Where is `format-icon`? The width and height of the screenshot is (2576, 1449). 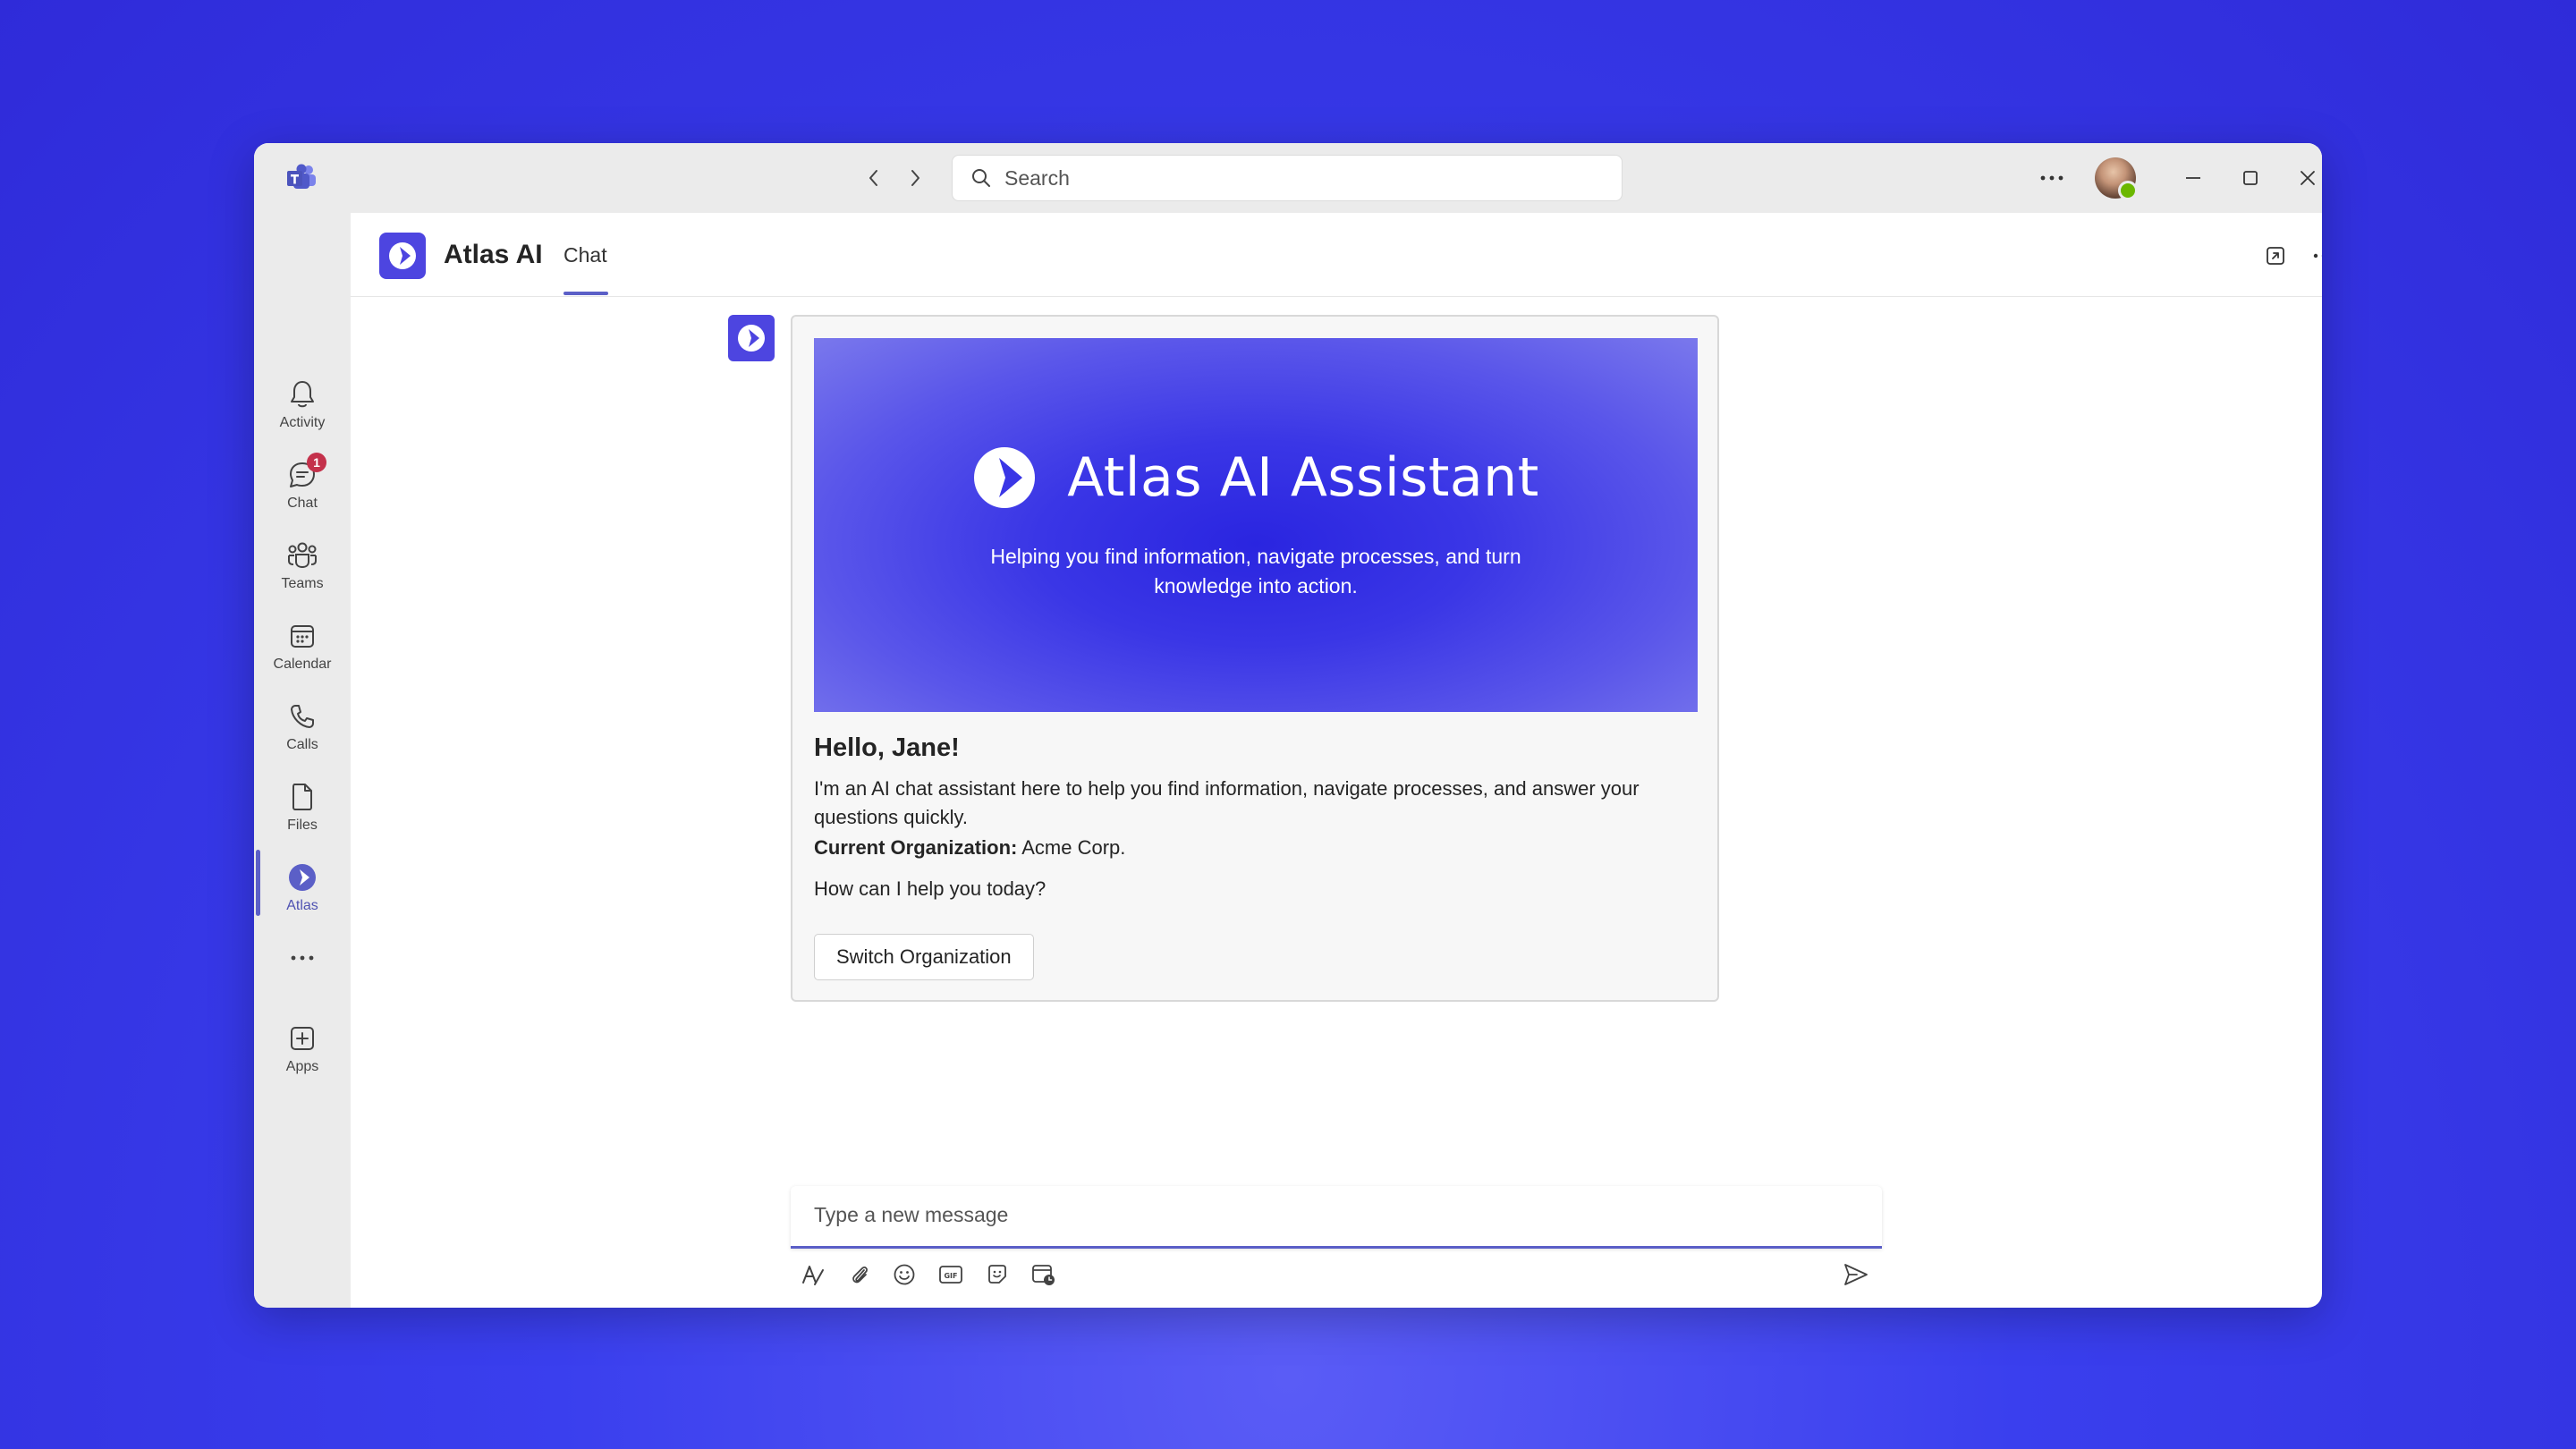
format-icon is located at coordinates (813, 1274).